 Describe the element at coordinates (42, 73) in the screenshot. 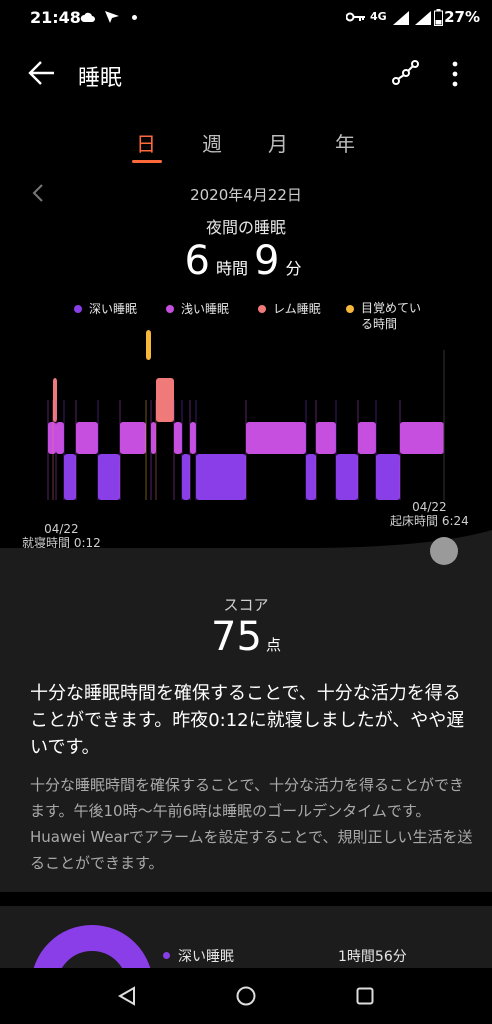

I see `back-arrow-icon` at that location.